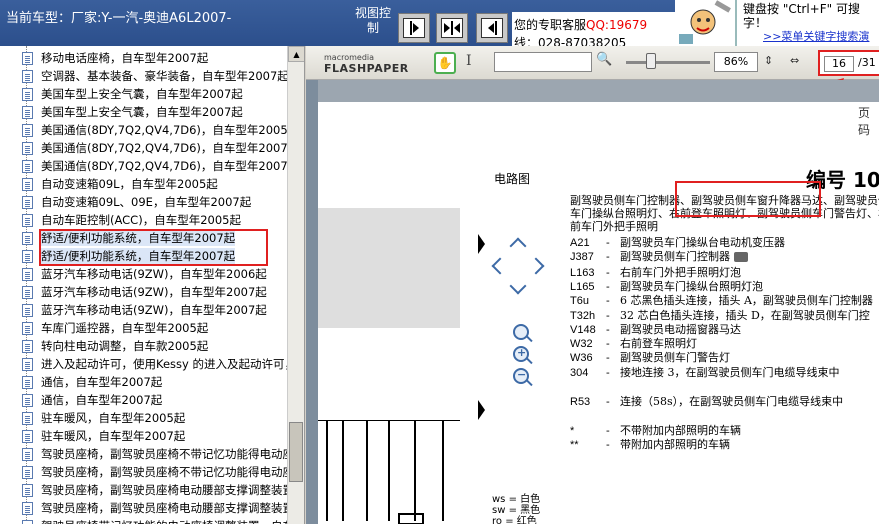 The width and height of the screenshot is (879, 524). I want to click on tree-item-label: 美国通信(8DY,7Q2,QV4,7D6)，自车型年2007起, so click(170, 166).